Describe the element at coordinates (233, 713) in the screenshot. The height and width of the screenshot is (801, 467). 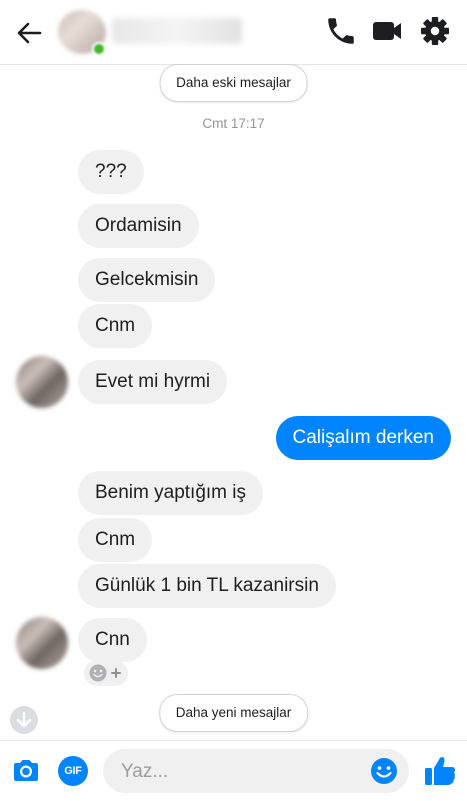
I see `newer-messages-button: Daha yeni mesajlar` at that location.